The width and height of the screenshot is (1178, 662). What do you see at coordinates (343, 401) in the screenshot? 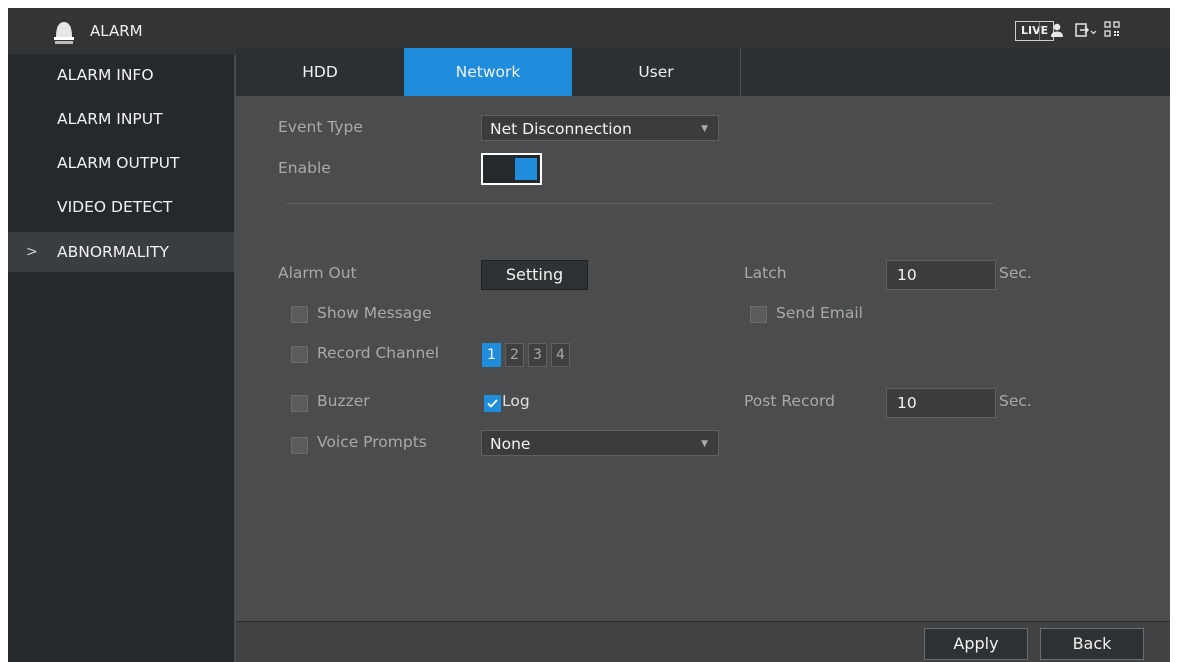
I see `buzzer-label: Buzzer` at bounding box center [343, 401].